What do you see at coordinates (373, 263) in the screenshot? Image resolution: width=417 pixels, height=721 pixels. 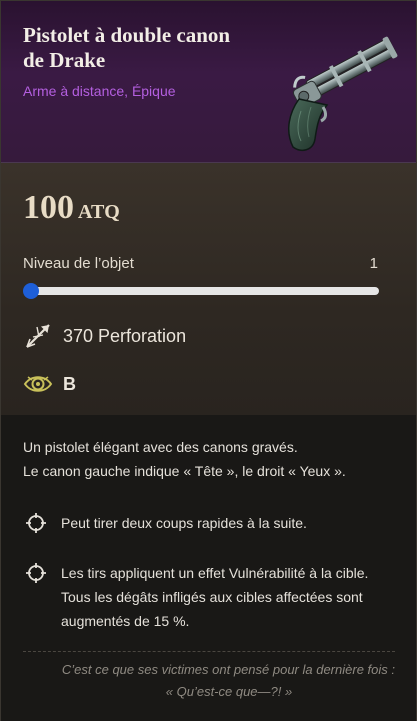 I see `item-level-value: 1` at bounding box center [373, 263].